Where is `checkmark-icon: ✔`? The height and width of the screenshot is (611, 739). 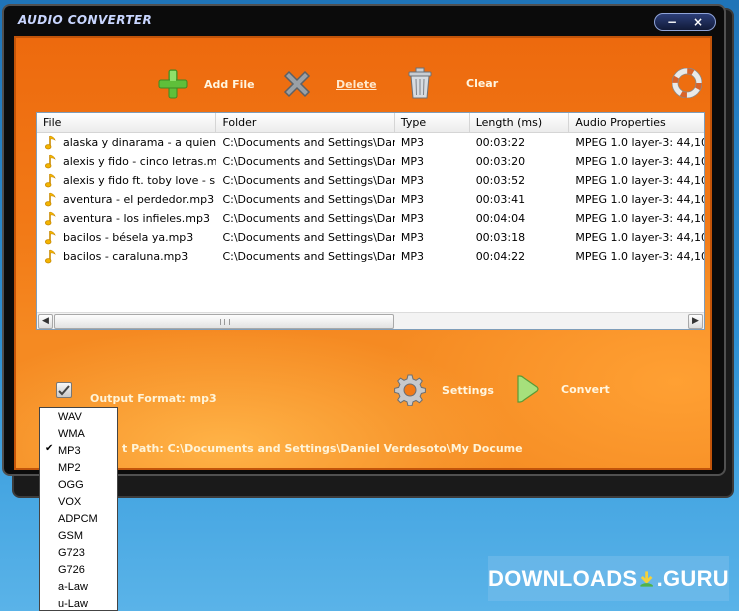
checkmark-icon: ✔ is located at coordinates (49, 448).